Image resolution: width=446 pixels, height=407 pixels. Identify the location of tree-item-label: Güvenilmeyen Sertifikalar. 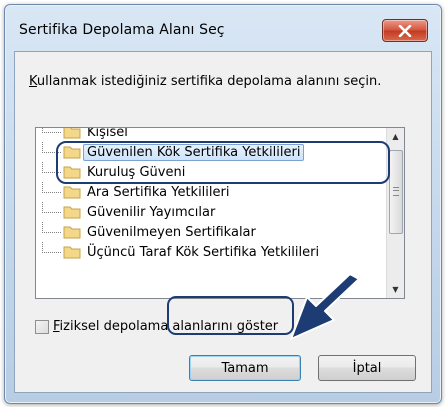
(171, 232).